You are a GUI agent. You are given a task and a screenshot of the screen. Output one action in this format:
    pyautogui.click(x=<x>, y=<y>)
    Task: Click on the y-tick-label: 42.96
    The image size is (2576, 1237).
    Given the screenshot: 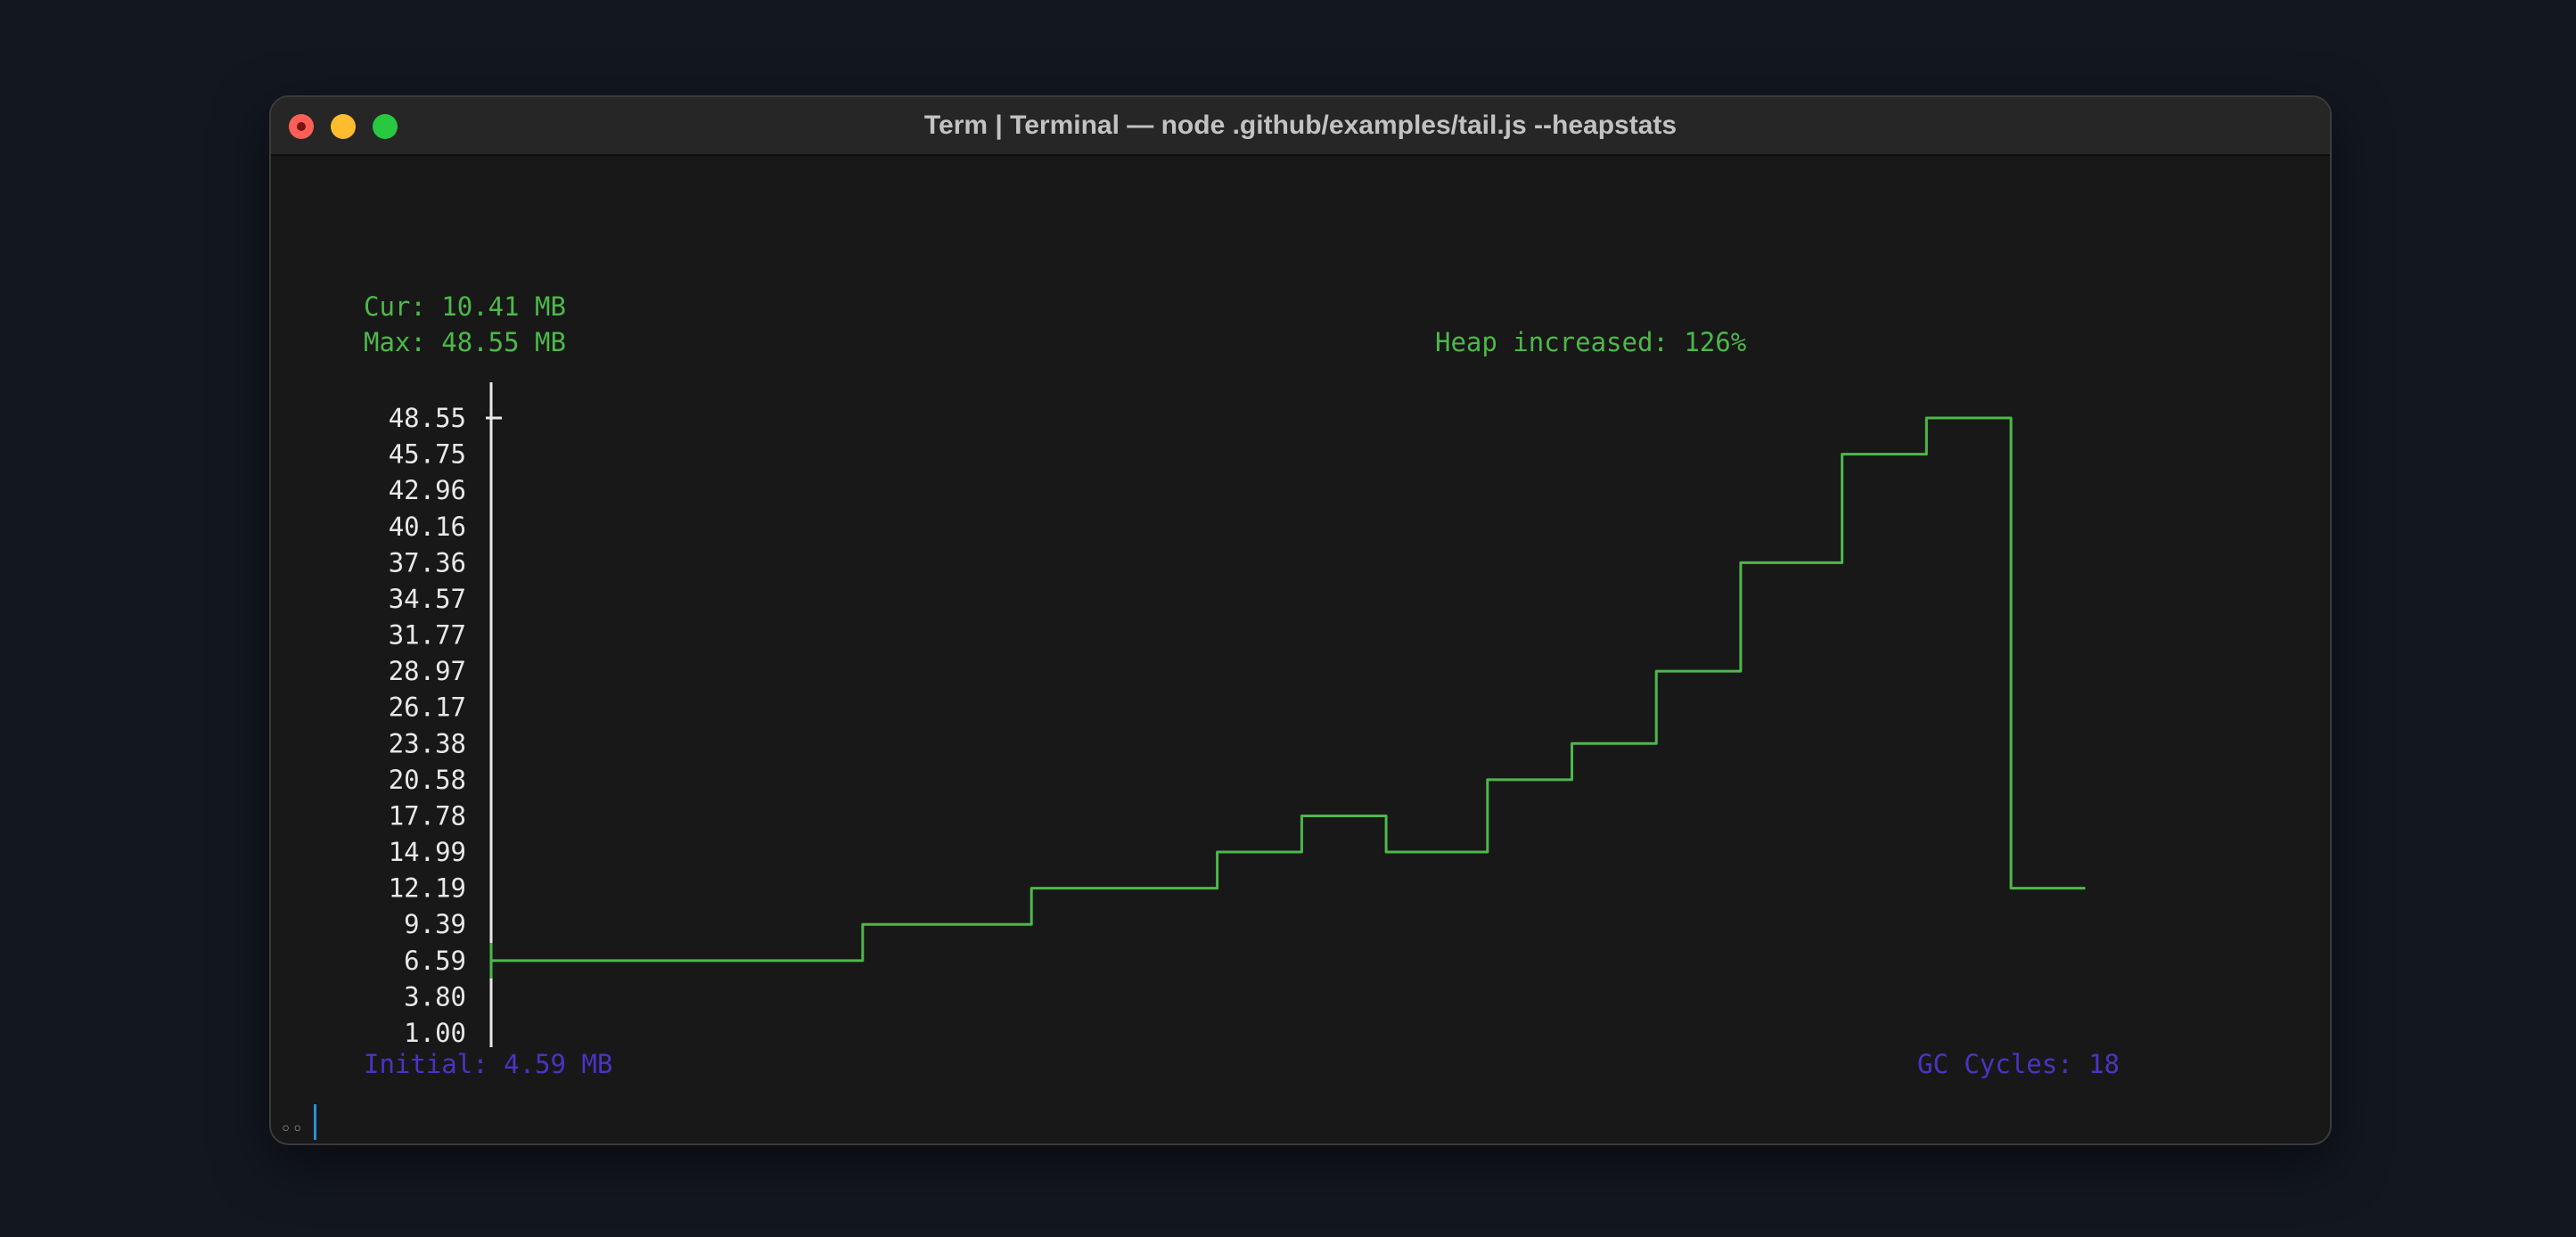 What is the action you would take?
    pyautogui.click(x=427, y=490)
    